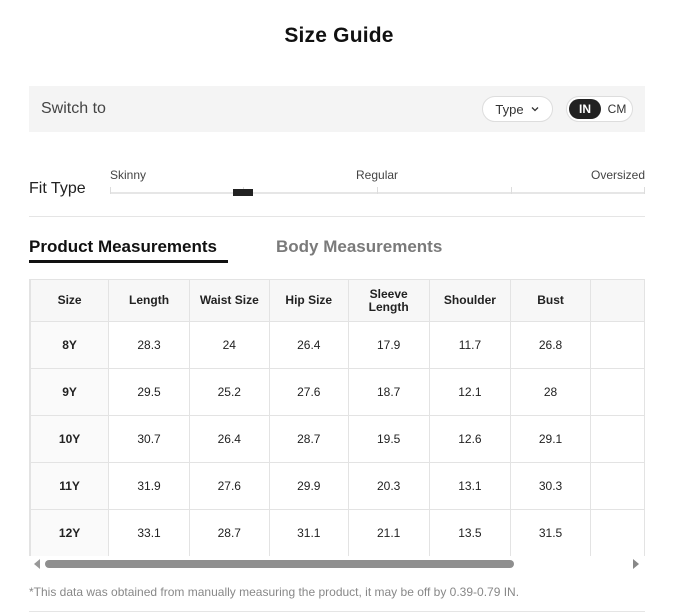 Image resolution: width=678 pixels, height=615 pixels. Describe the element at coordinates (70, 392) in the screenshot. I see `size-cell: 9Y` at that location.